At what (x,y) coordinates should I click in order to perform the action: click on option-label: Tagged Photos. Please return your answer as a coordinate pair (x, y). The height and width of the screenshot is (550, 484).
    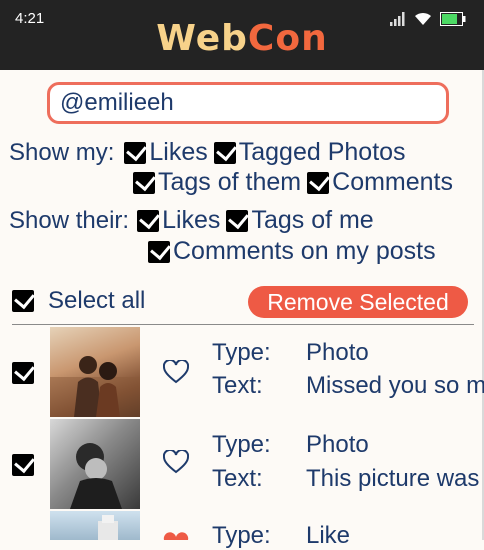
    Looking at the image, I should click on (322, 152).